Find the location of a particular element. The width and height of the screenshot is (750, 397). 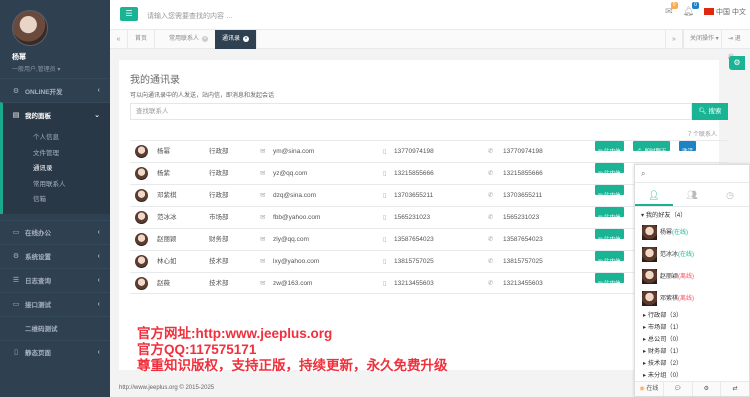

sidebar-item-my-panel: ▤ 我的面板 ⌄ is located at coordinates (55, 114).